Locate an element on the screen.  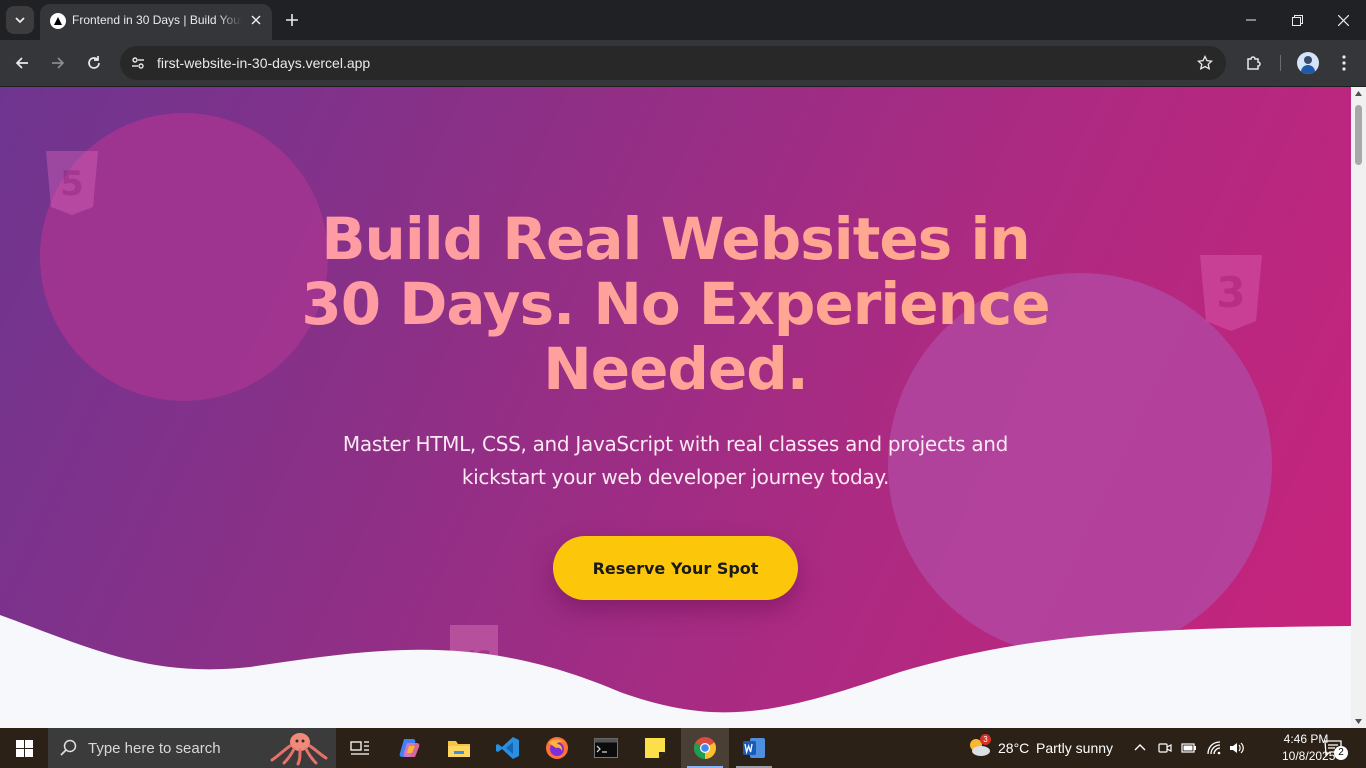
windows-logo-icon is located at coordinates (24, 748).